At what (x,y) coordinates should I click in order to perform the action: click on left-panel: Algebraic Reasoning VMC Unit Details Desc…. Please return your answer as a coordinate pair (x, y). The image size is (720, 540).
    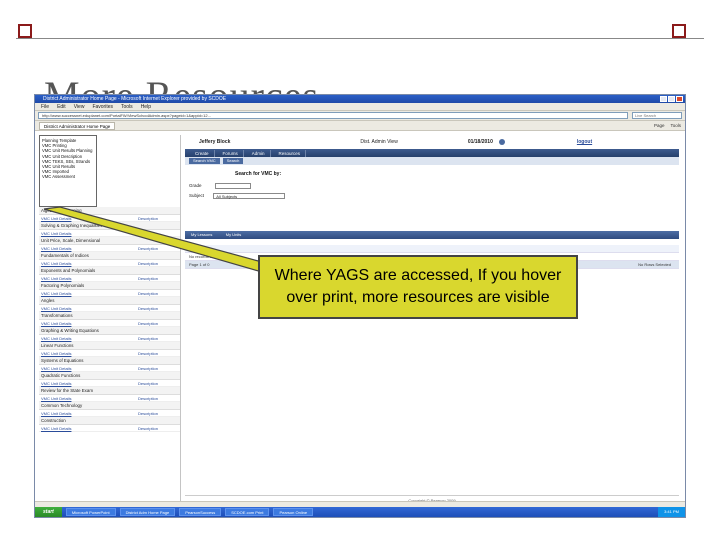
    Looking at the image, I should click on (110, 320).